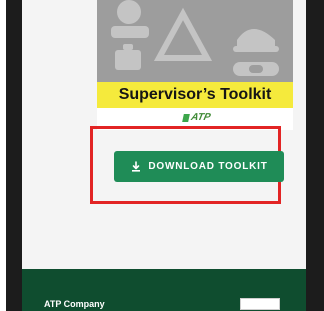  Describe the element at coordinates (195, 38) in the screenshot. I see `safety-illustration-svg` at that location.